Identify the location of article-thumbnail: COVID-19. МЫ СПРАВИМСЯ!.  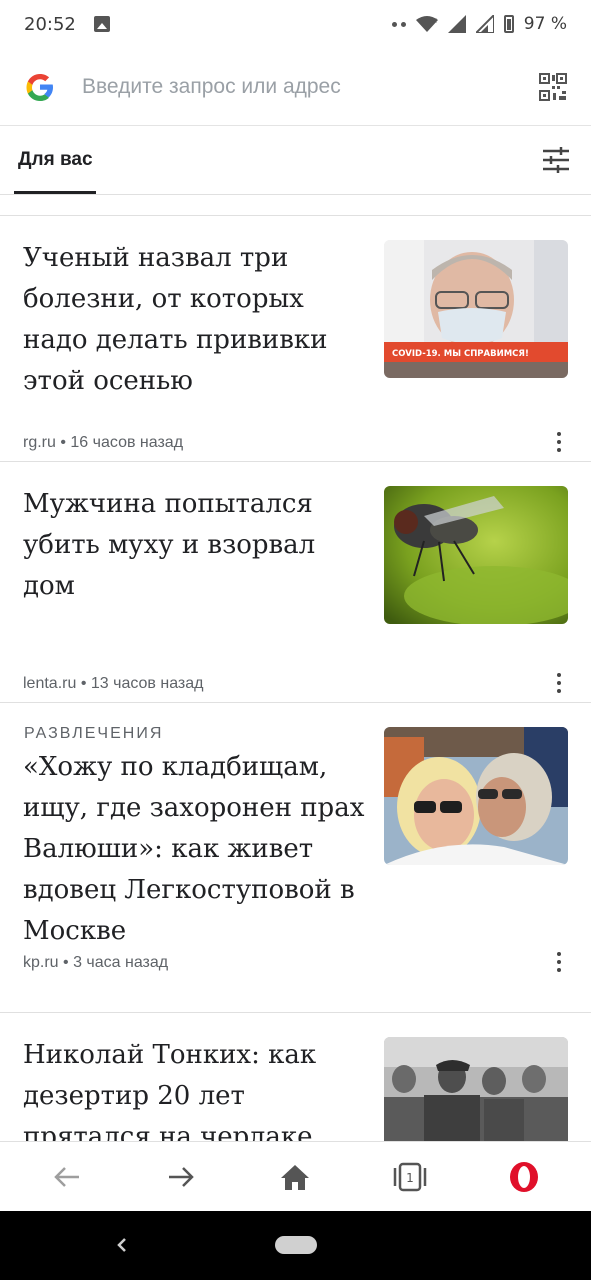
(476, 309).